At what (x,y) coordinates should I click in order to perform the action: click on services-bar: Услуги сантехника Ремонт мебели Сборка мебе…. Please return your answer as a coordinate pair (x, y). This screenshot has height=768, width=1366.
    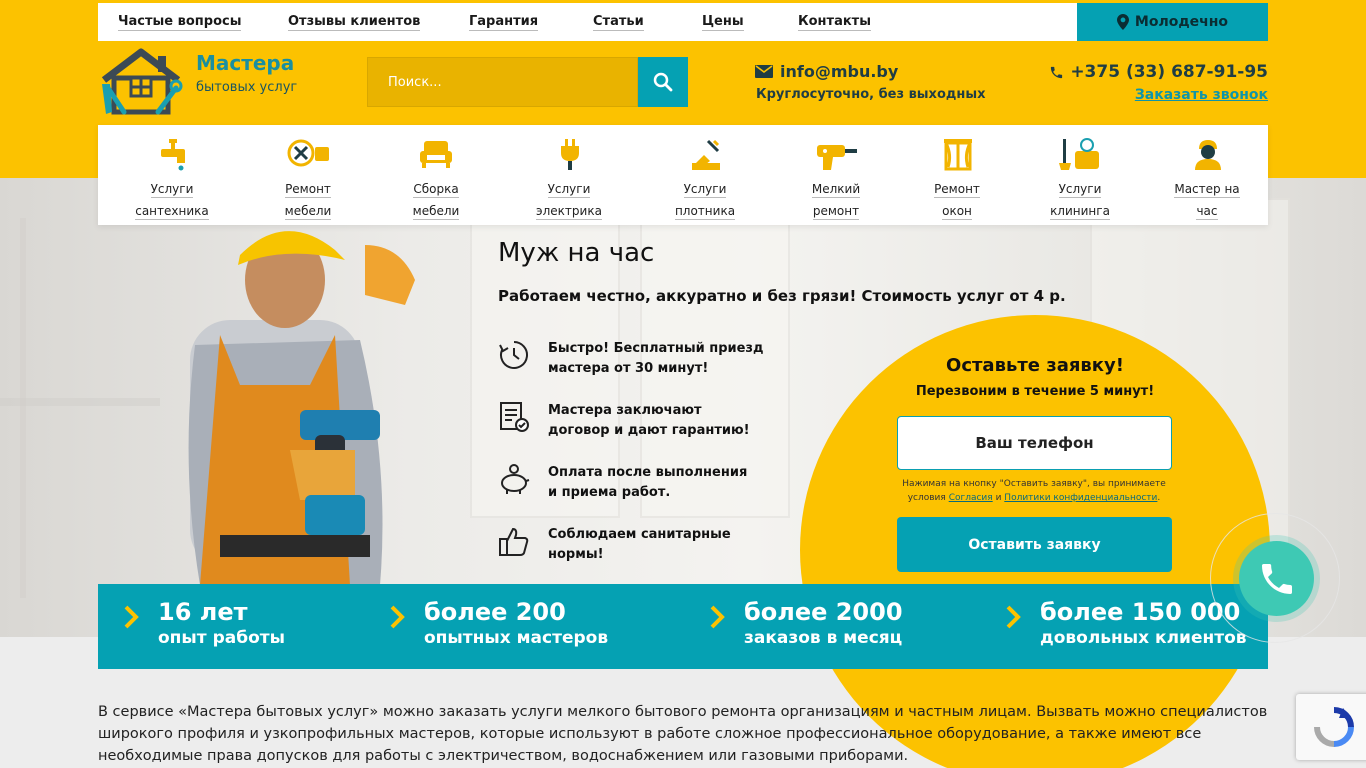
    Looking at the image, I should click on (683, 175).